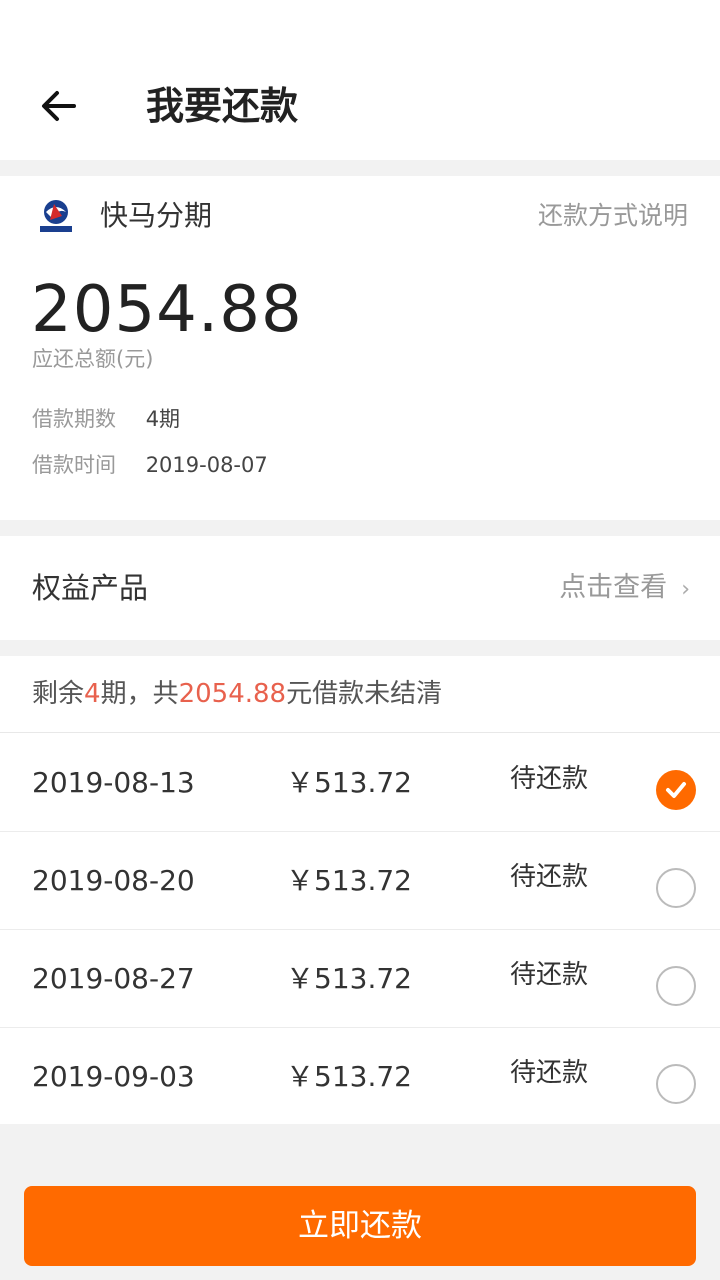 This screenshot has width=720, height=1280. I want to click on installment-row: 2019-09-03 ￥513.72 待还款, so click(360, 1077).